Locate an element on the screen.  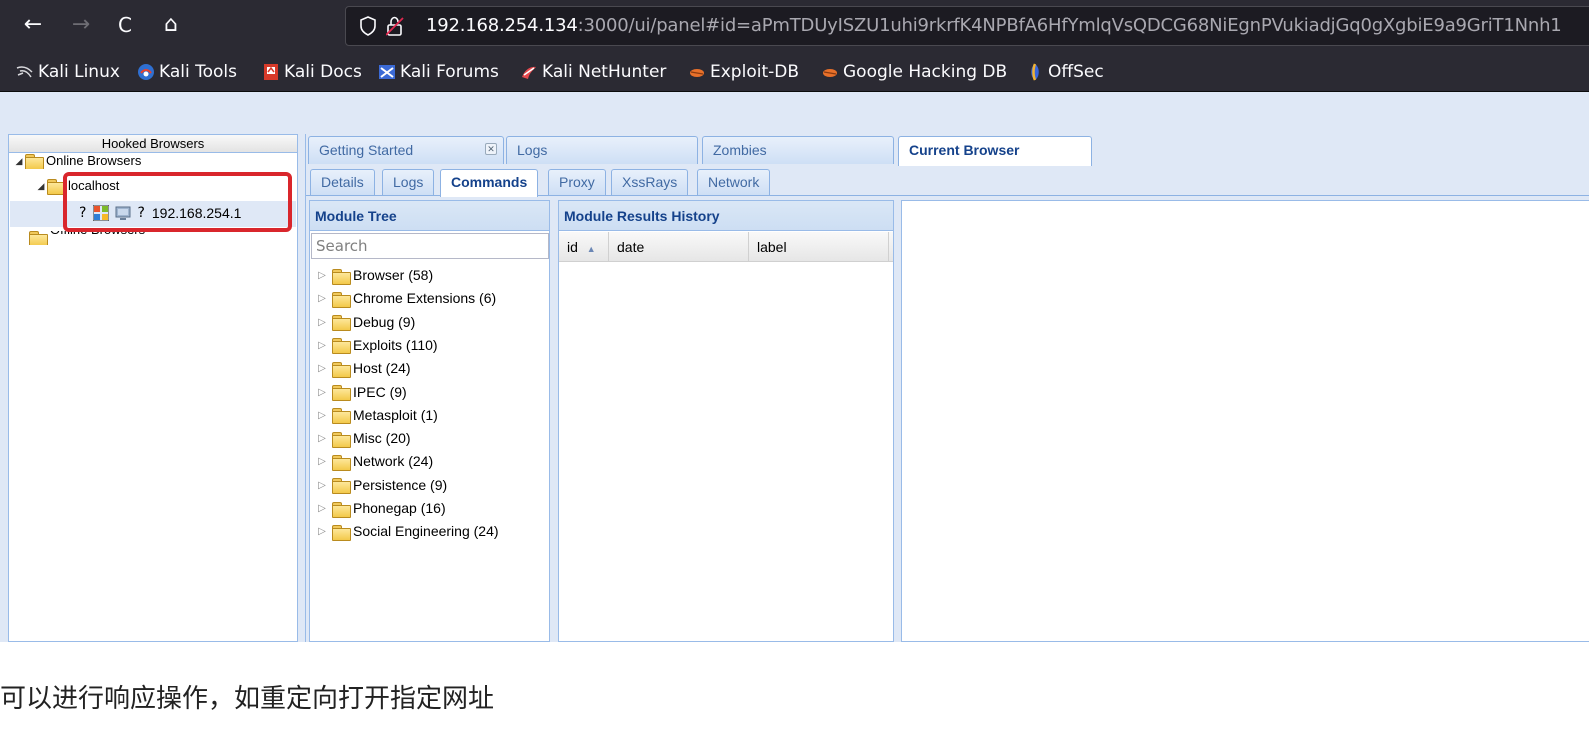
subtab-proxy: Proxy is located at coordinates (577, 182).